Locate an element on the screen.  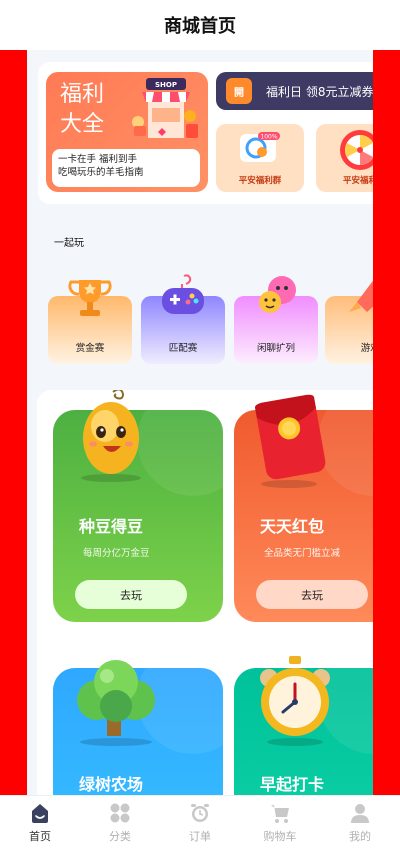
header: 商城首页 is located at coordinates (200, 25).